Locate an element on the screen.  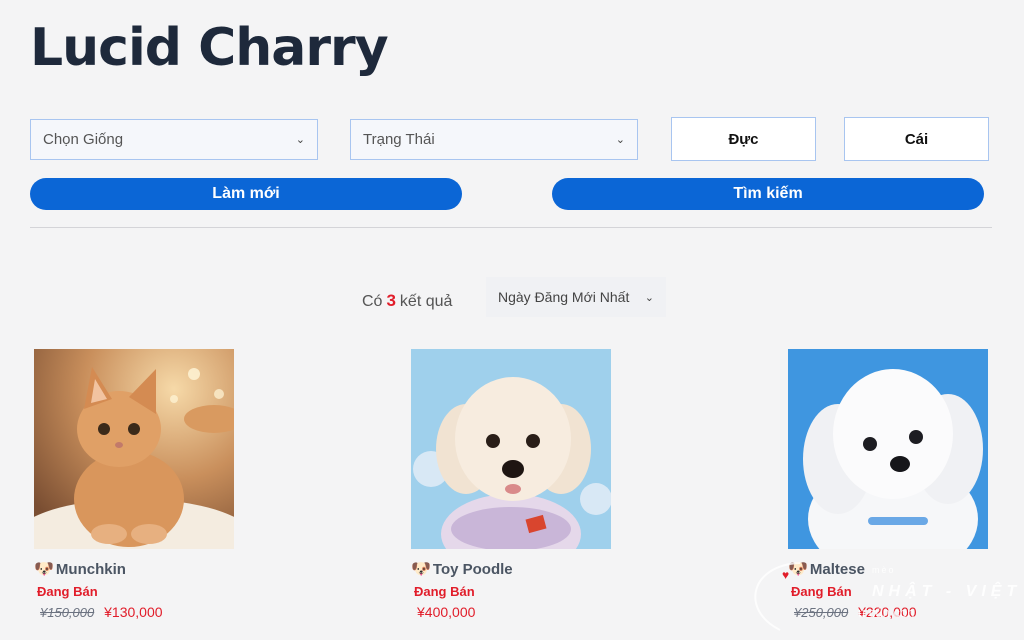
sort-select: Ngày Đăng Mới Nhất ⌄ is located at coordinates (576, 297).